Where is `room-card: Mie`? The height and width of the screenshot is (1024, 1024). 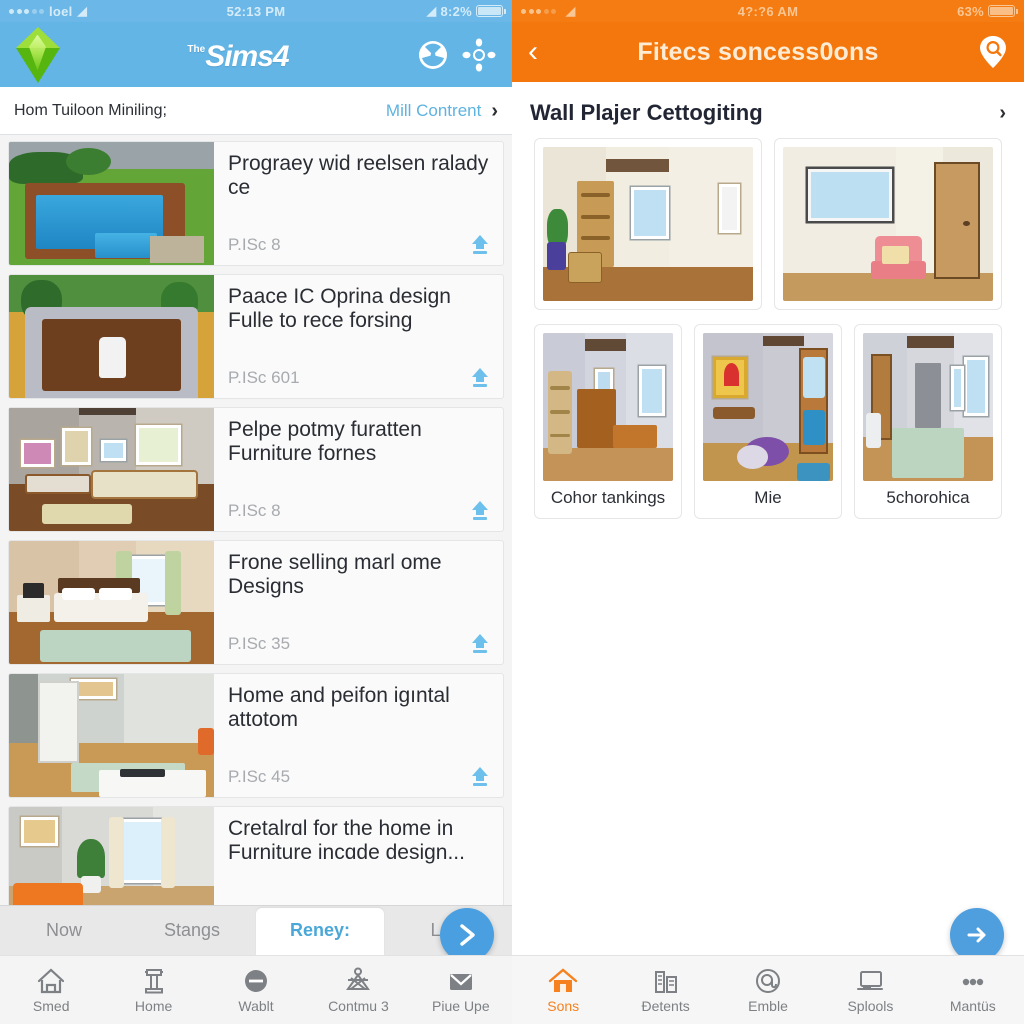 room-card: Mie is located at coordinates (768, 421).